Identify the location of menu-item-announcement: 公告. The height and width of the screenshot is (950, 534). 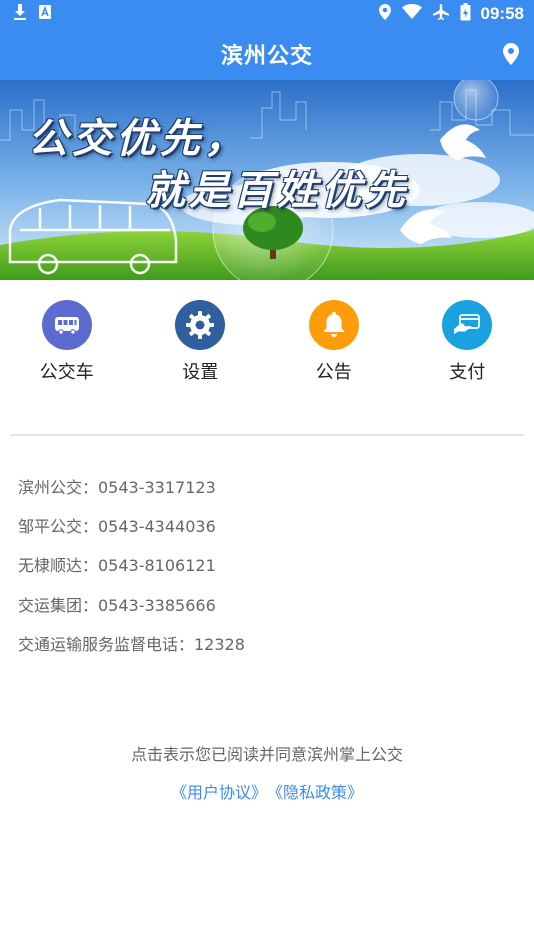
(334, 345).